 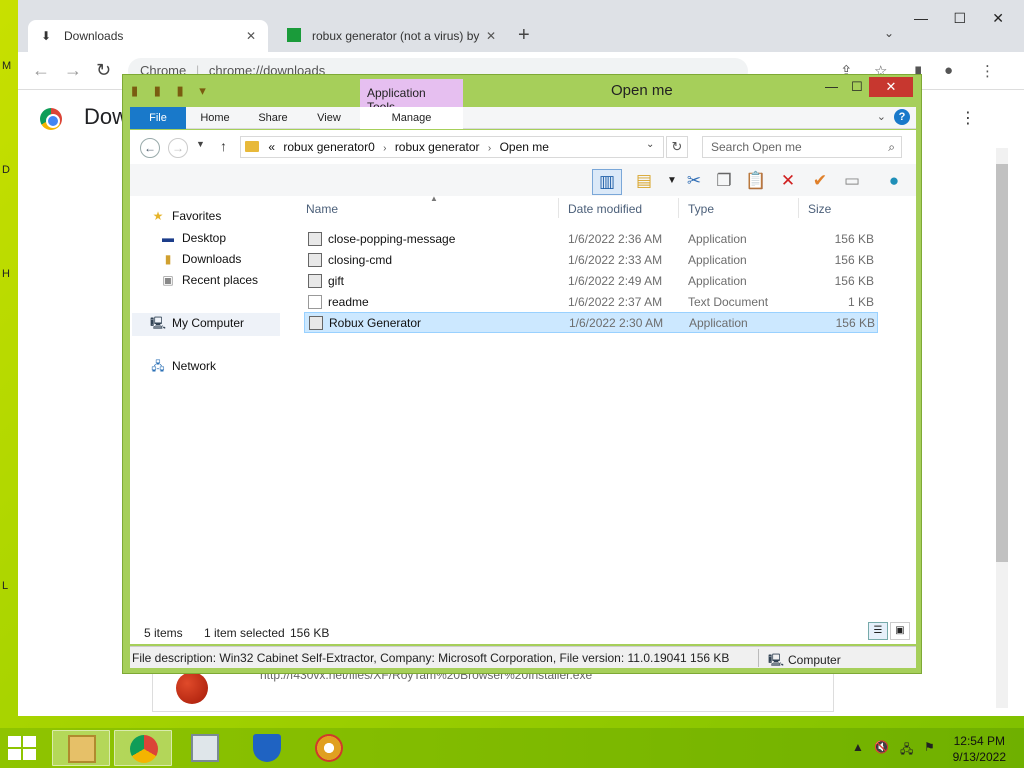 What do you see at coordinates (820, 181) in the screenshot?
I see `checkmark-icon: ✔` at bounding box center [820, 181].